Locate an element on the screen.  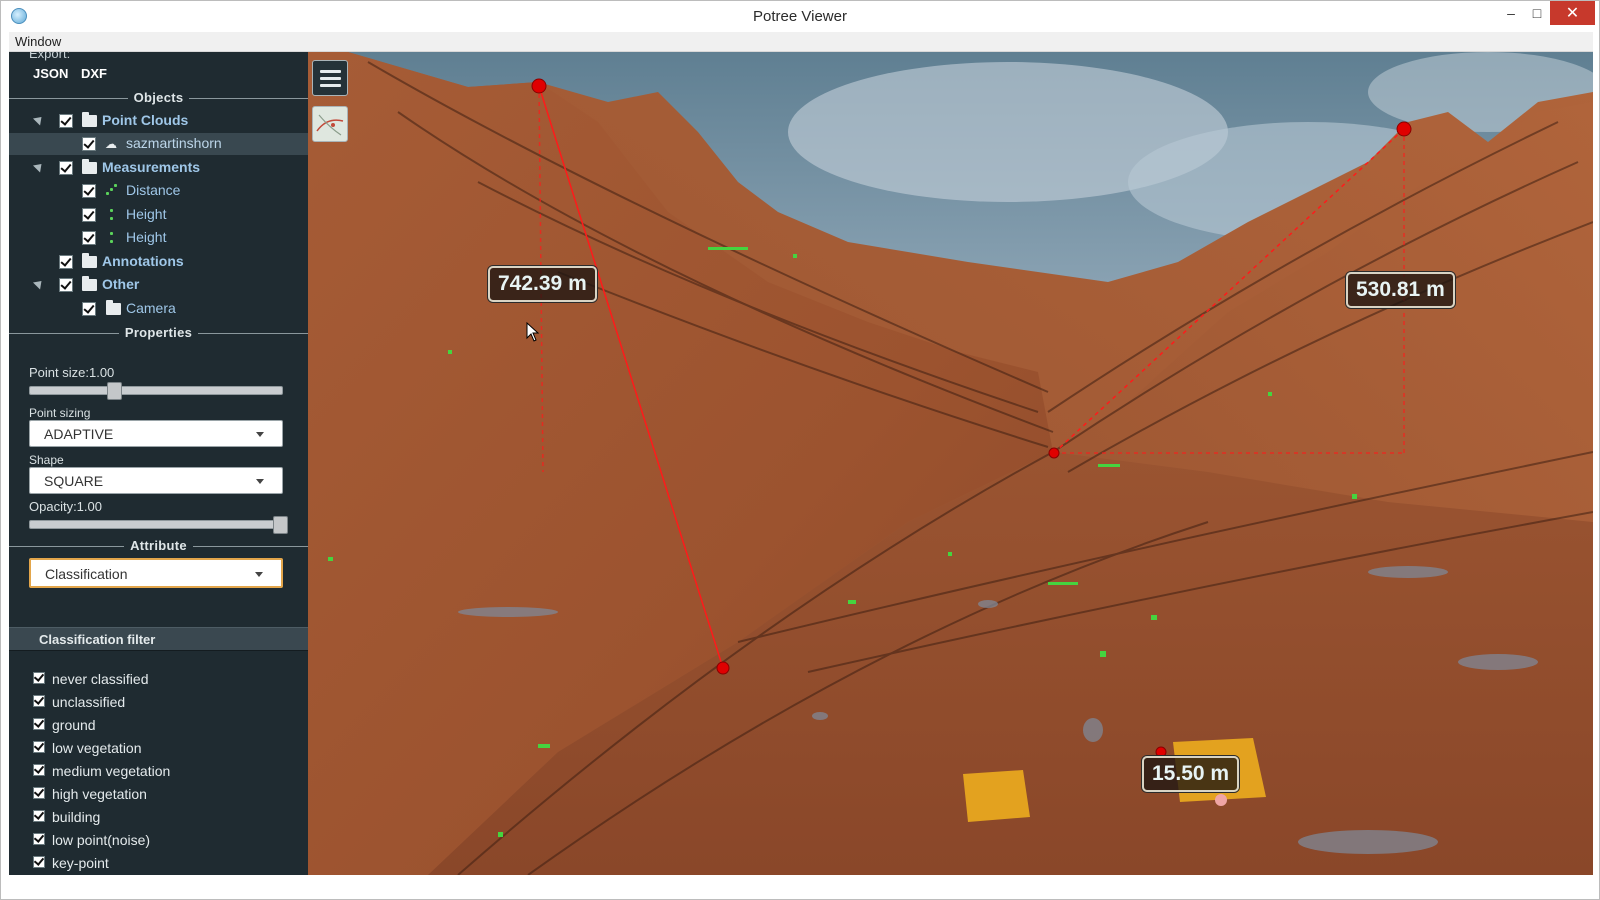
classification-item: high vegetation is located at coordinates (158, 796).